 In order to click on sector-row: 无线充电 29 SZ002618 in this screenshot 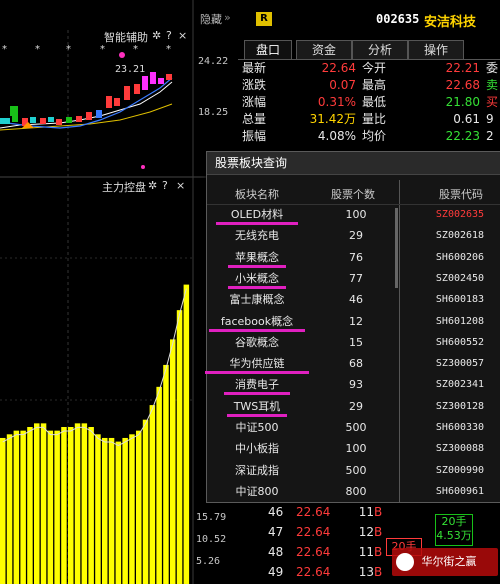, I will do `click(353, 238)`.